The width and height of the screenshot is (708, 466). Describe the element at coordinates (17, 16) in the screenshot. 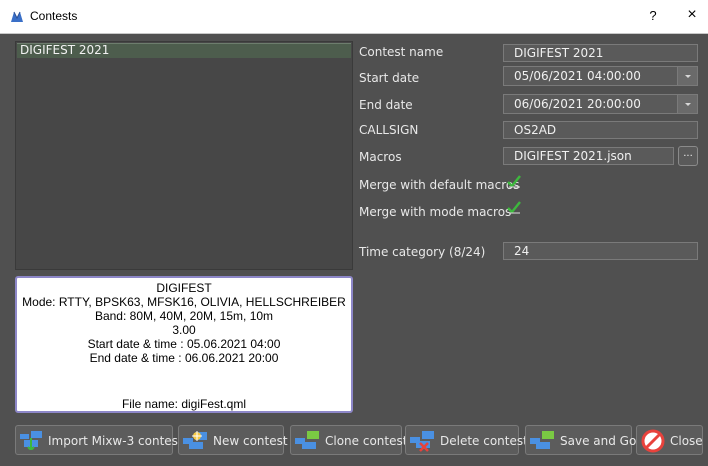

I see `app-icon` at that location.